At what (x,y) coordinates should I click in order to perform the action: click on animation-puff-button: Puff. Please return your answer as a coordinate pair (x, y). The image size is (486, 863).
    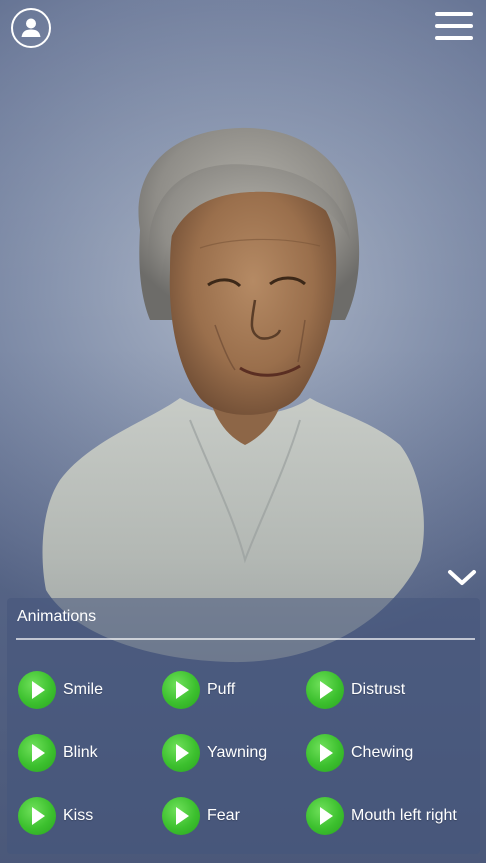
    Looking at the image, I should click on (198, 690).